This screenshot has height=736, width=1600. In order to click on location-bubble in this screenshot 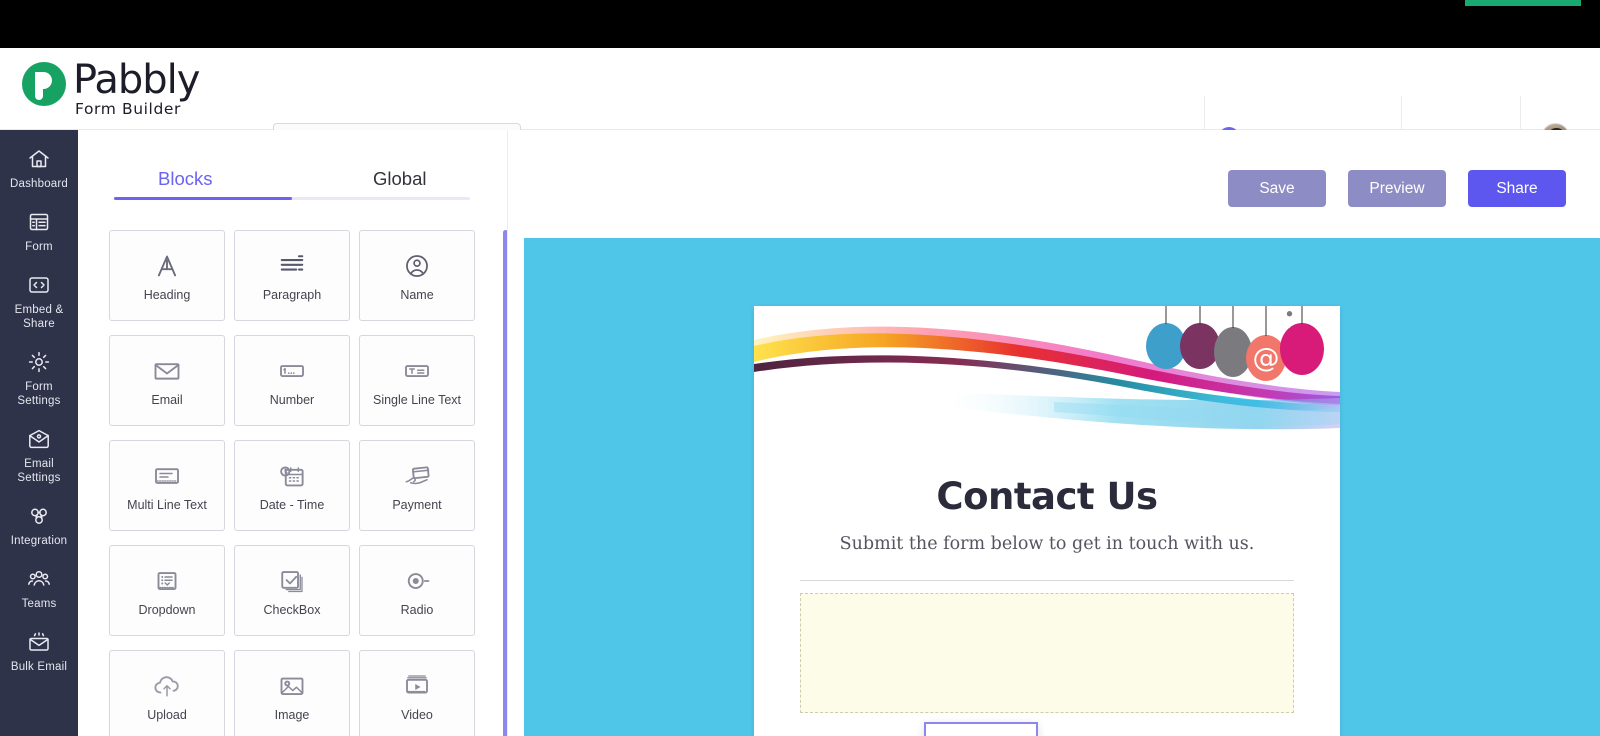, I will do `click(1302, 340)`.